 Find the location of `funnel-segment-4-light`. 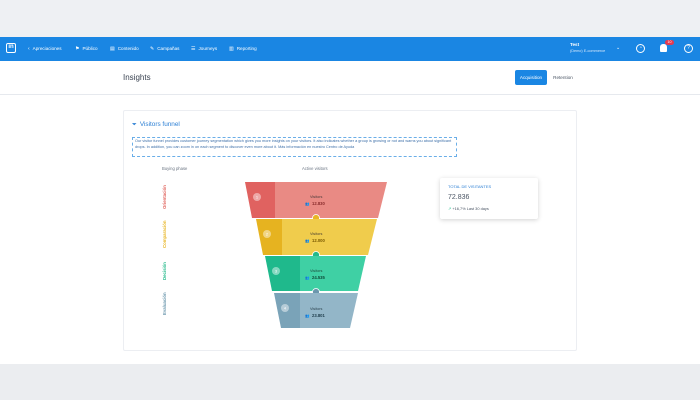

funnel-segment-4-light is located at coordinates (329, 310).